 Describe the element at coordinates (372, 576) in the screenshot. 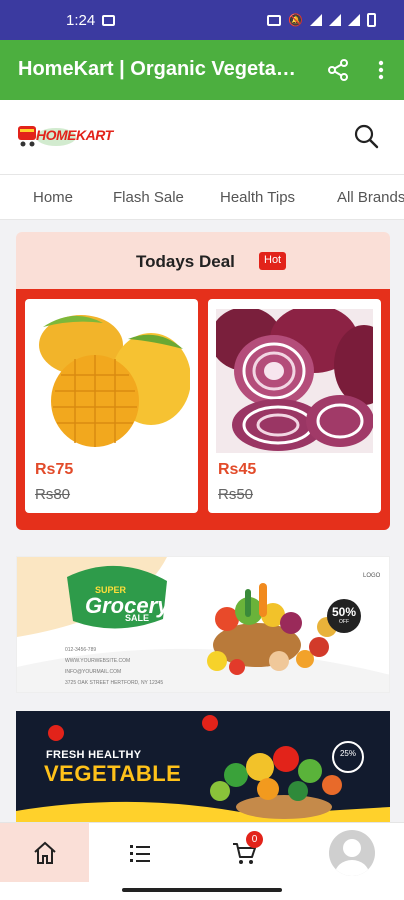

I see `banner-logo: LOGO` at that location.